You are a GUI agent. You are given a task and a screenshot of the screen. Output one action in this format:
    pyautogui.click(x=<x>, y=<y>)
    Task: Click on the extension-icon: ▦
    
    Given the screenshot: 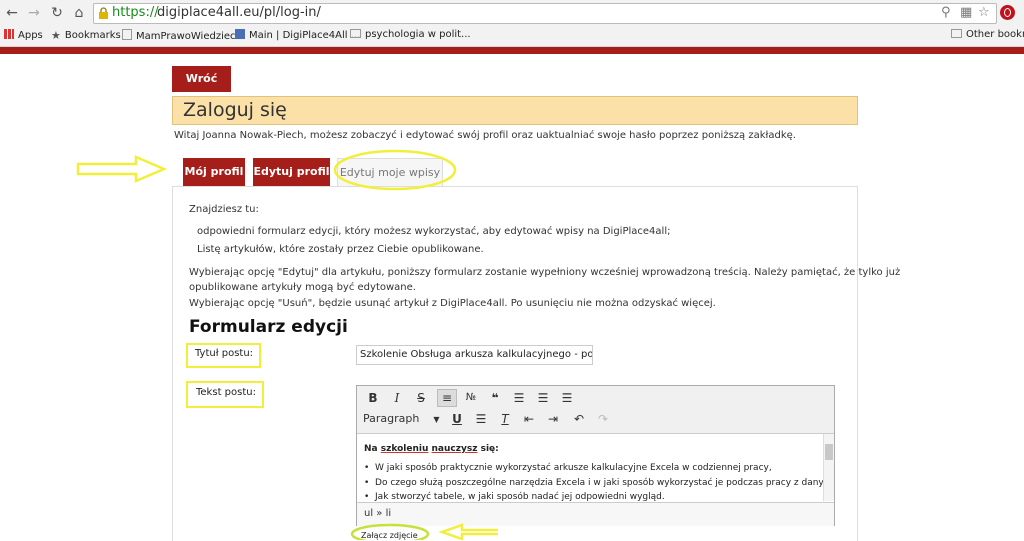 What is the action you would take?
    pyautogui.click(x=966, y=12)
    